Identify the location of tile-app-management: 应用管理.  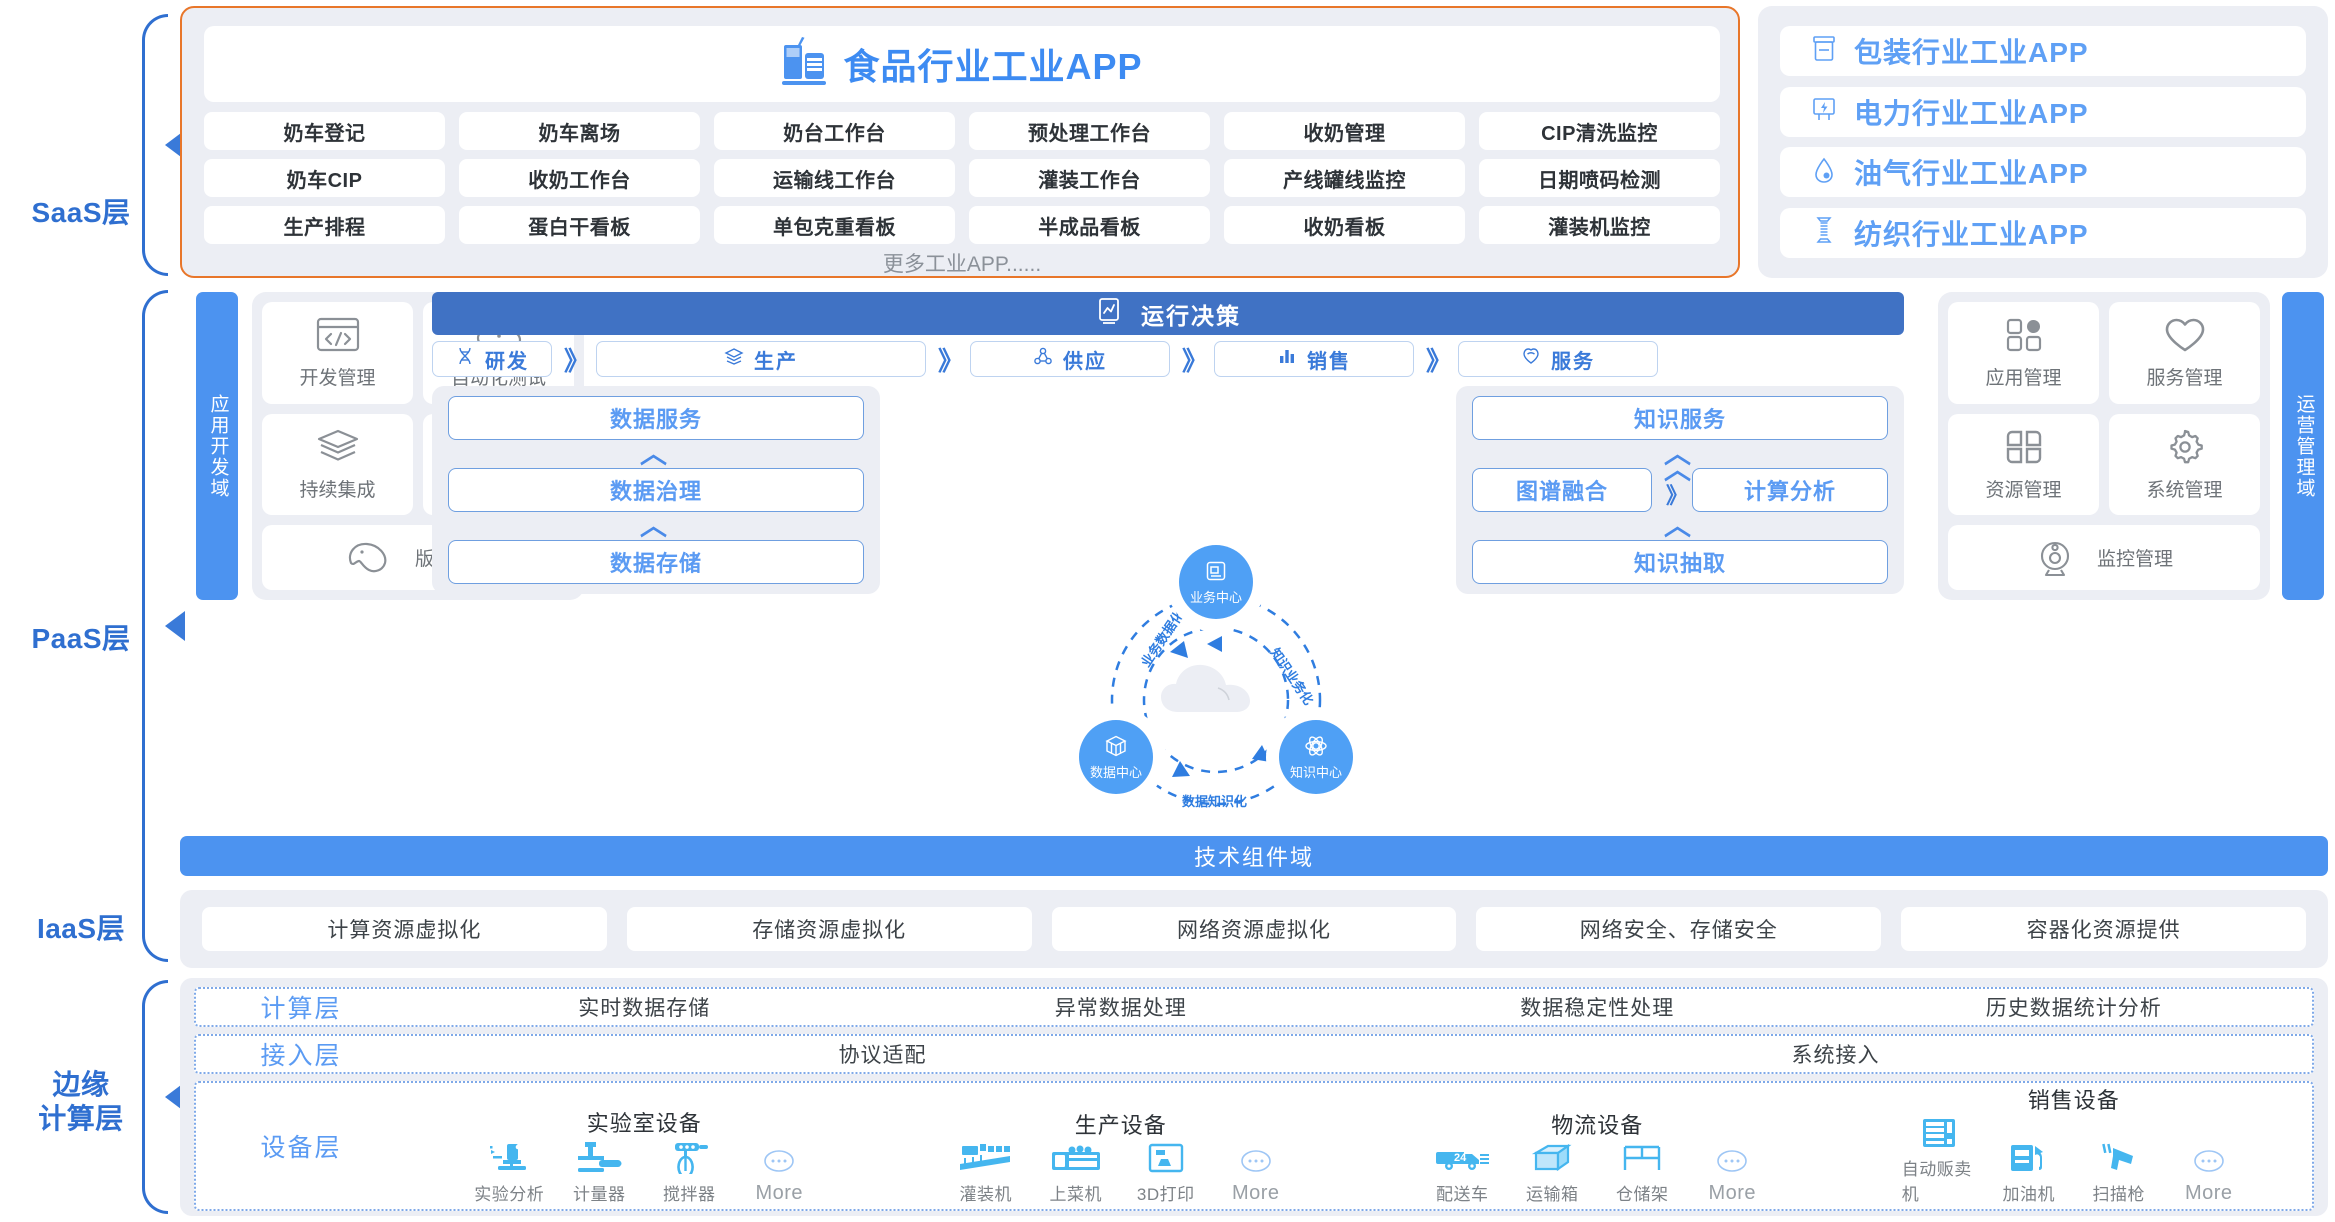
(2023, 353).